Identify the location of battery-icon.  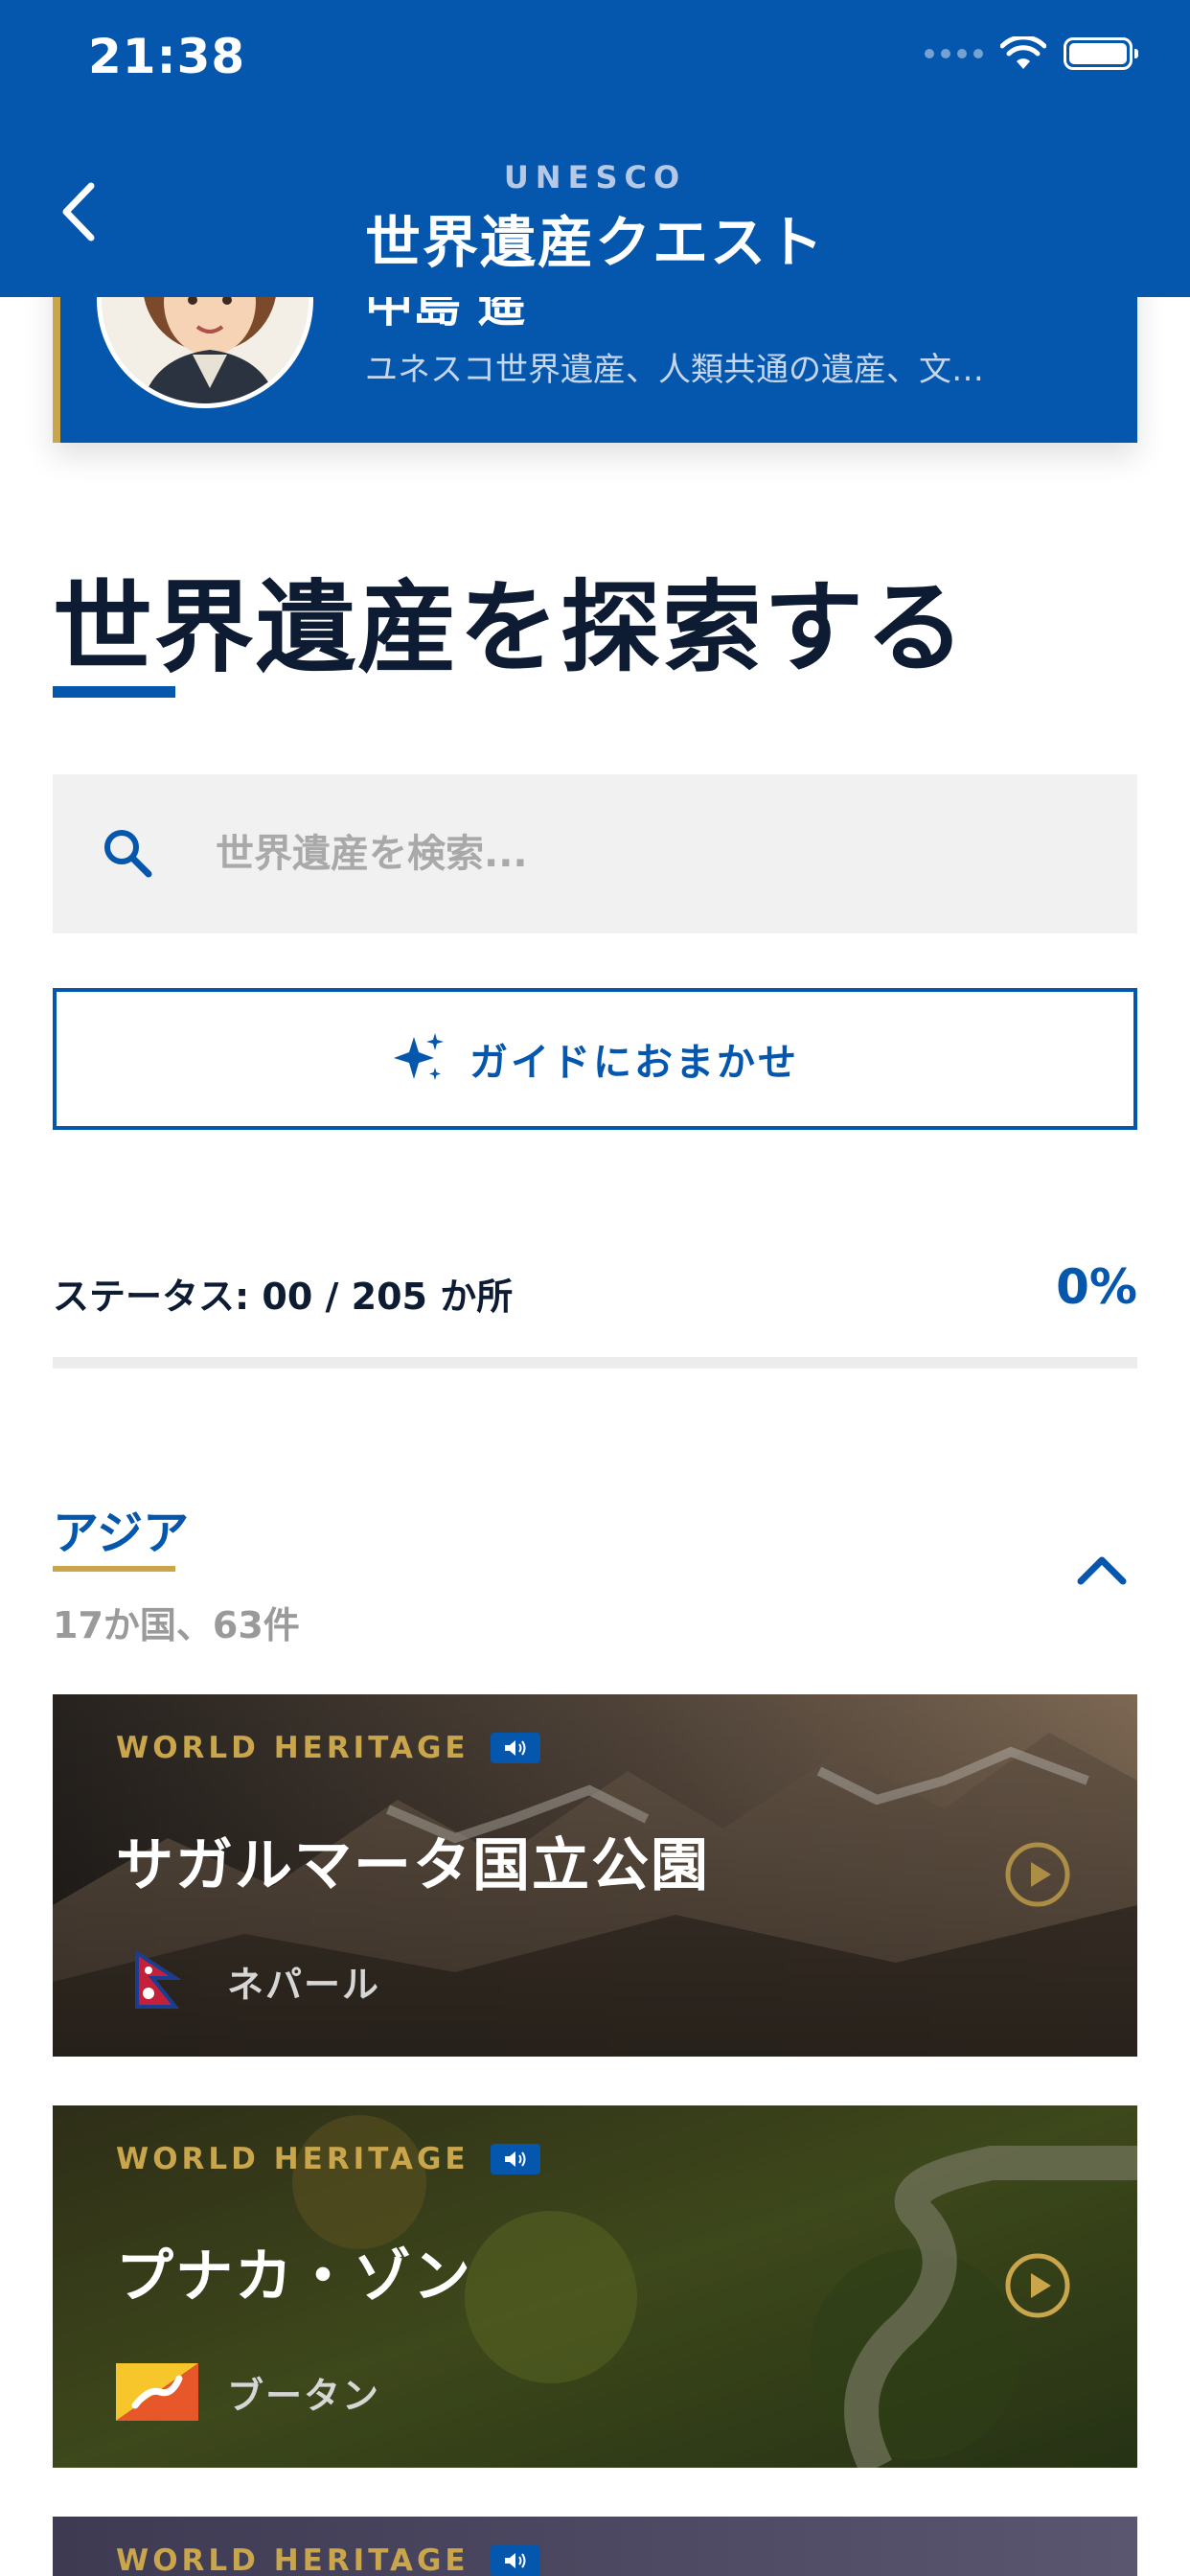
(1101, 53).